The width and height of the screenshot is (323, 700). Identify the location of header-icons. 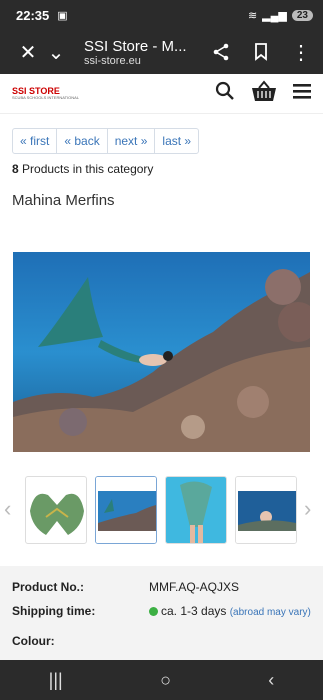
(263, 93).